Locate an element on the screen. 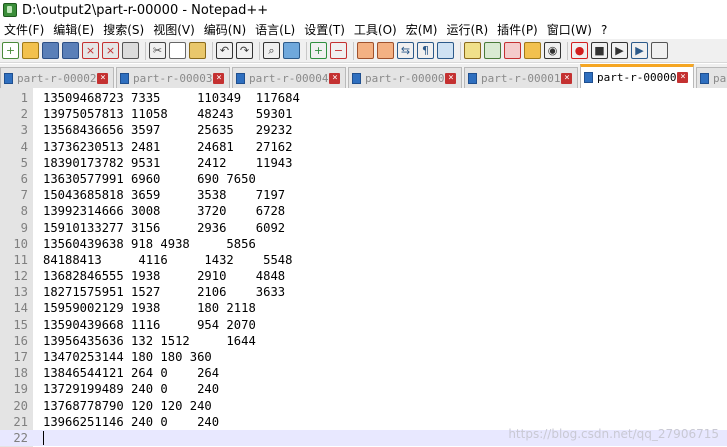  play-macro-icon: ▶ is located at coordinates (619, 50).